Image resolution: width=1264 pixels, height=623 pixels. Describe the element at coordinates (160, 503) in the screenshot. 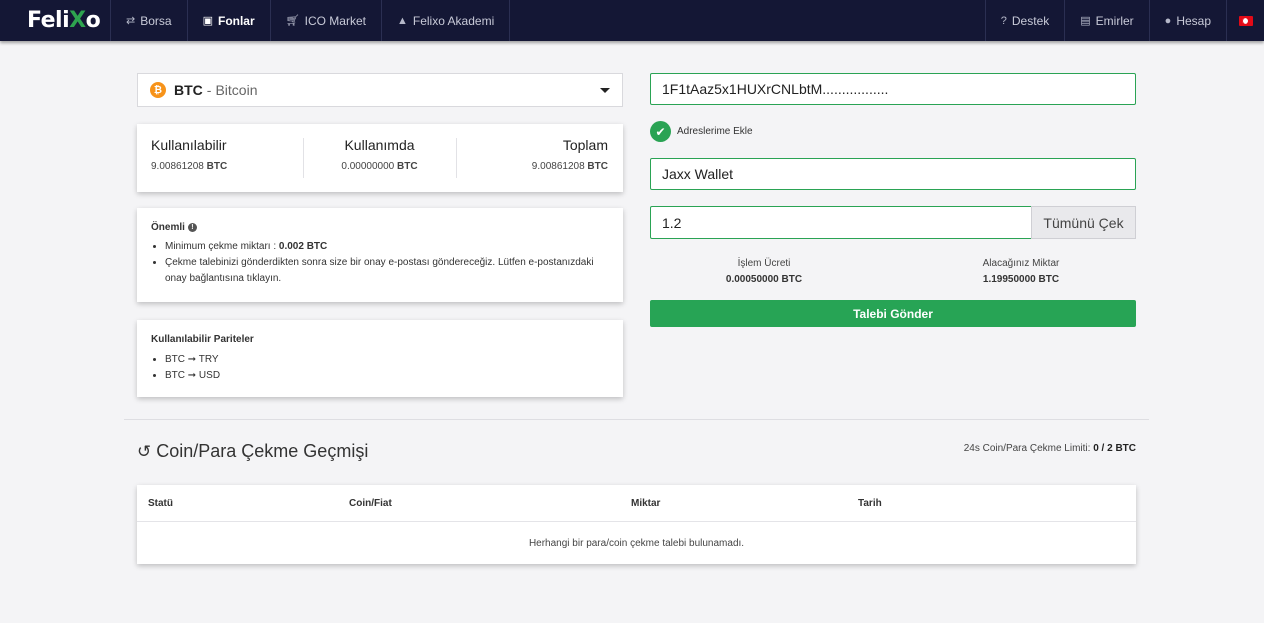

I see `column-status: Statü` at that location.